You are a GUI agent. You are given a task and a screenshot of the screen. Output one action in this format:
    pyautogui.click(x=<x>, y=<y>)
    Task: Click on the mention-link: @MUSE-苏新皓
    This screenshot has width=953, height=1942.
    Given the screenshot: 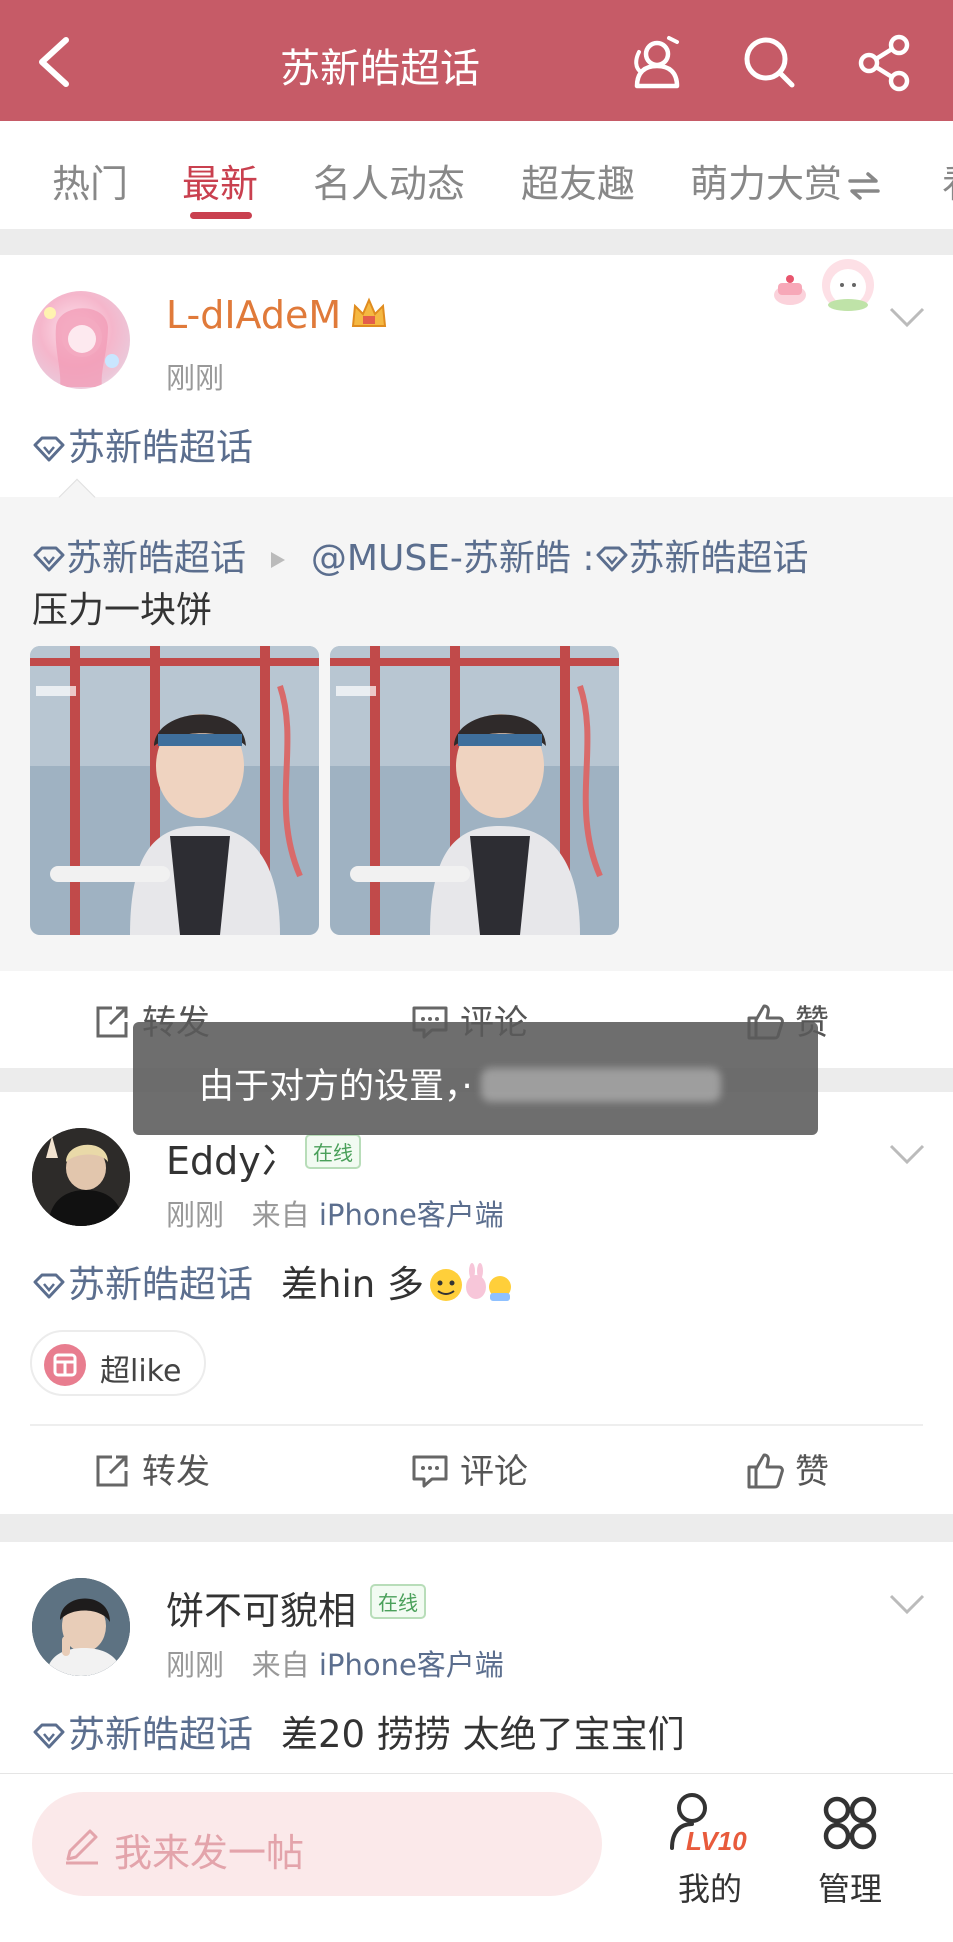 What is the action you would take?
    pyautogui.click(x=441, y=558)
    